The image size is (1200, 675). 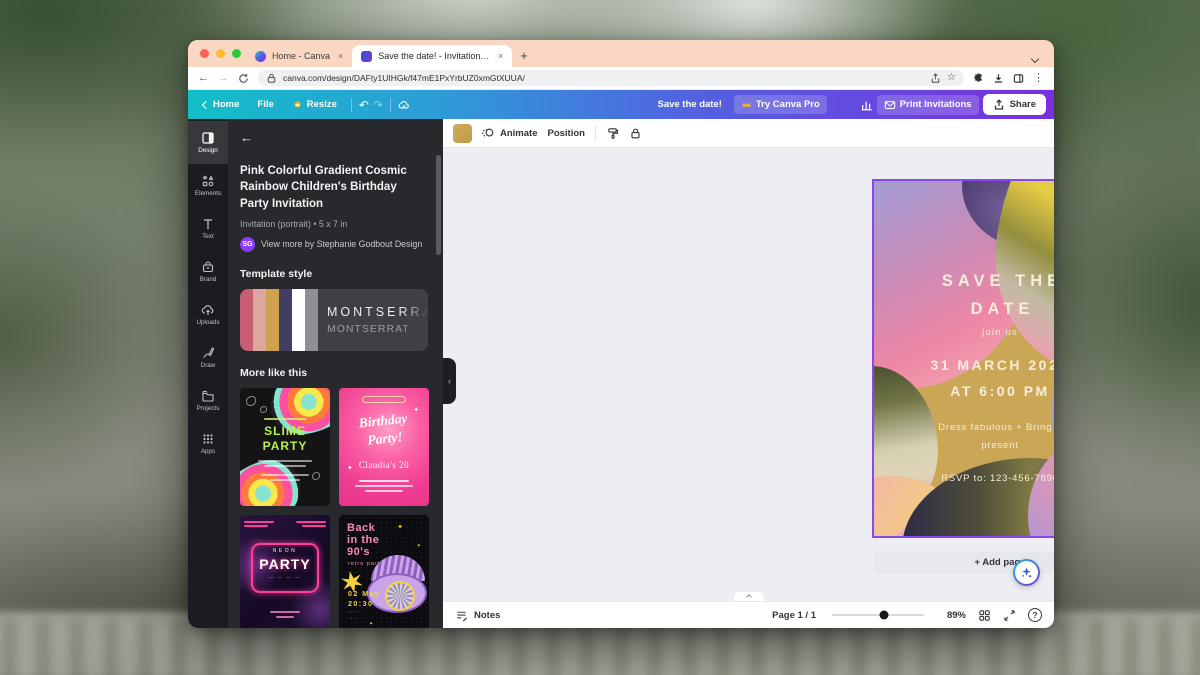 I want to click on rail-item-text: Text, so click(x=208, y=228).